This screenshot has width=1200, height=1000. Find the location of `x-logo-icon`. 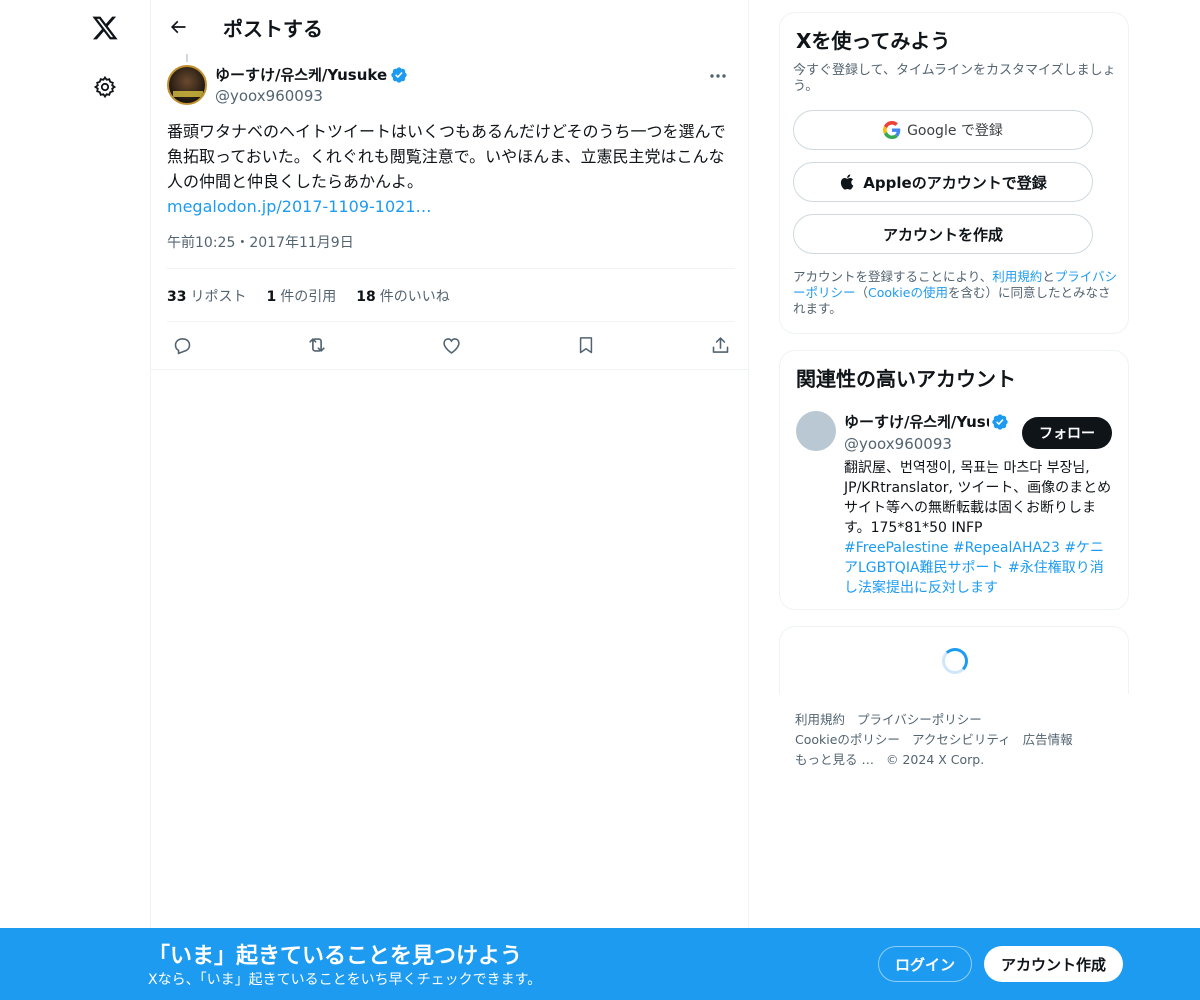

x-logo-icon is located at coordinates (105, 28).